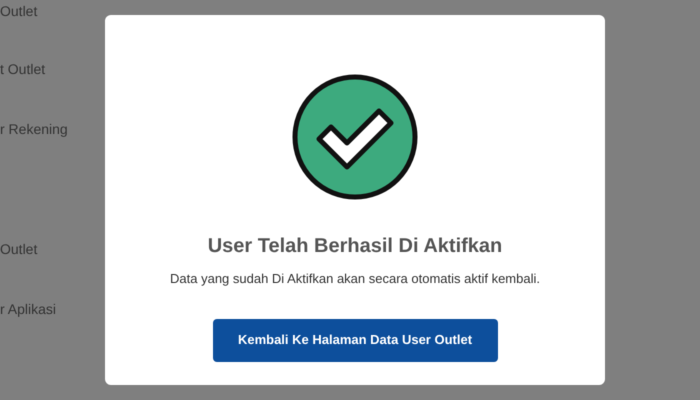 The image size is (700, 400). I want to click on checkmark-circle-icon, so click(355, 137).